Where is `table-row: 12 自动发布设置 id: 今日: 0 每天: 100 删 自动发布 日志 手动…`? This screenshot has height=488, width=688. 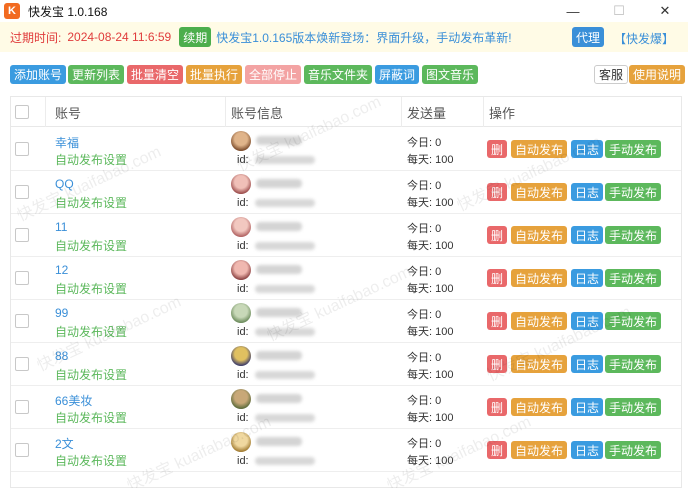 table-row: 12 自动发布设置 id: 今日: 0 每天: 100 删 自动发布 日志 手动… is located at coordinates (346, 278).